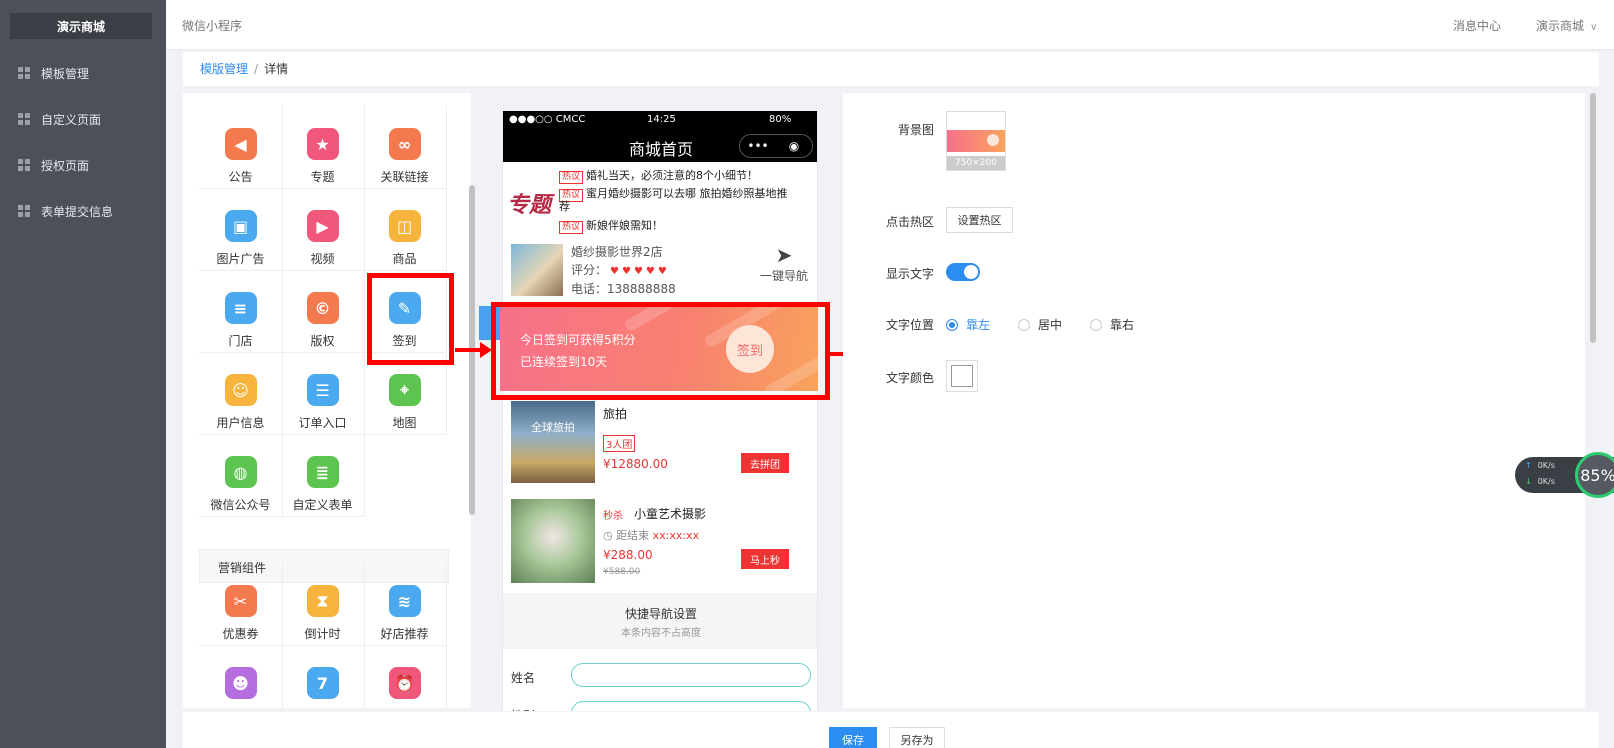  Describe the element at coordinates (890, 25) in the screenshot. I see `top-bar: 微信小程序 消息中心 演示商城 ∨` at that location.